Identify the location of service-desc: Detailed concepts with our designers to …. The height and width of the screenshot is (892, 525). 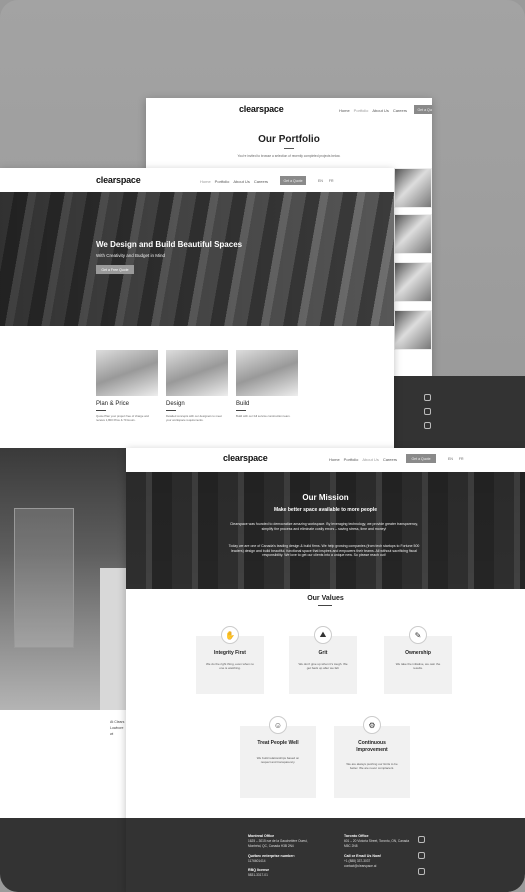
(194, 418).